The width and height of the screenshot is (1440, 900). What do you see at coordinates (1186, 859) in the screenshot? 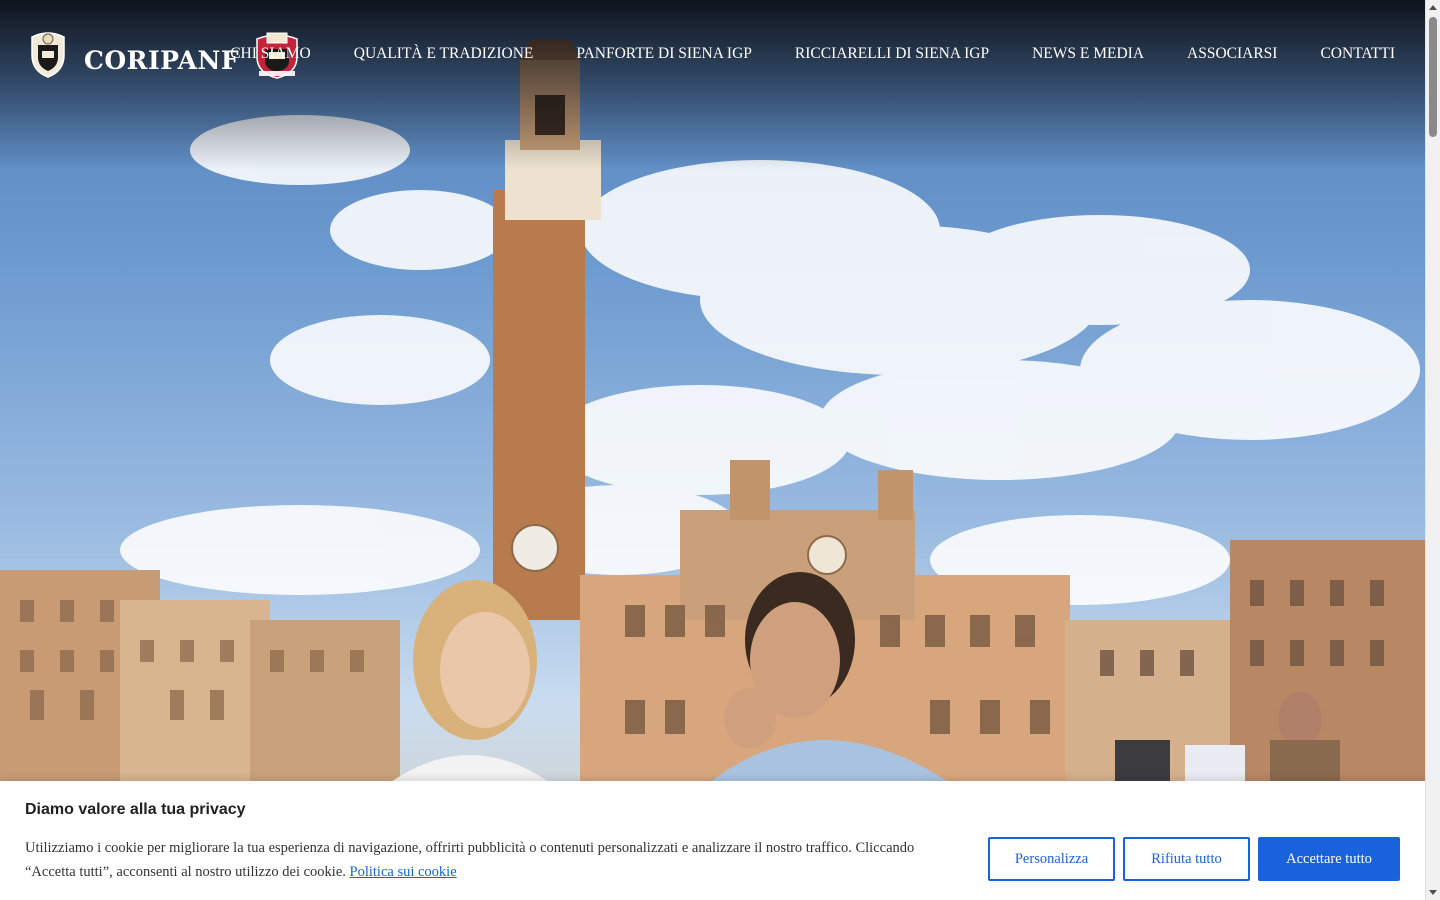
I see `reject-all-button: Rifiuta tutto` at bounding box center [1186, 859].